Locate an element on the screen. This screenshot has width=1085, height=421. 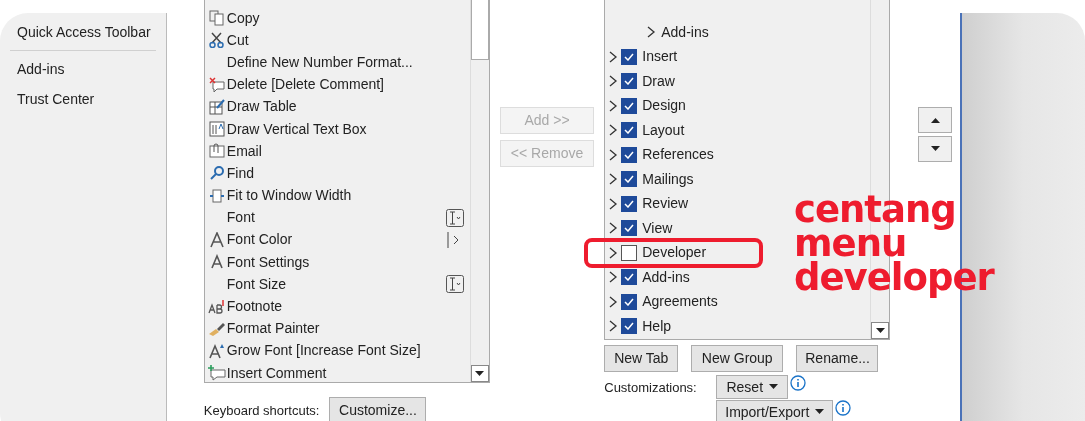
move-down-button is located at coordinates (935, 149).